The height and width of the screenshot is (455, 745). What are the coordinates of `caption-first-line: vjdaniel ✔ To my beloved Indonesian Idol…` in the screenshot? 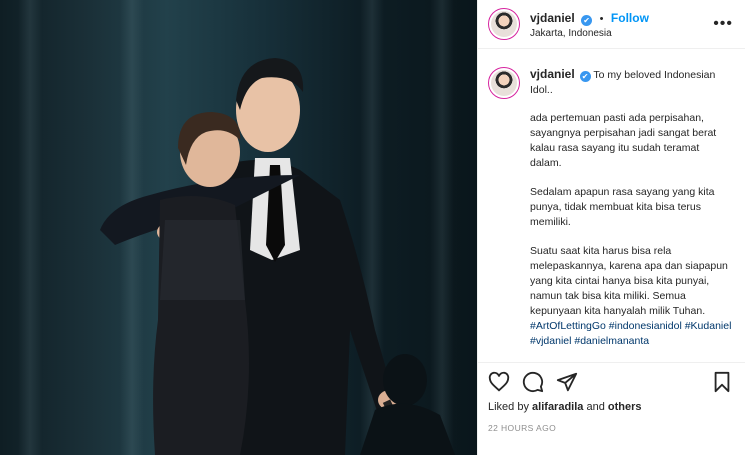 It's located at (631, 77).